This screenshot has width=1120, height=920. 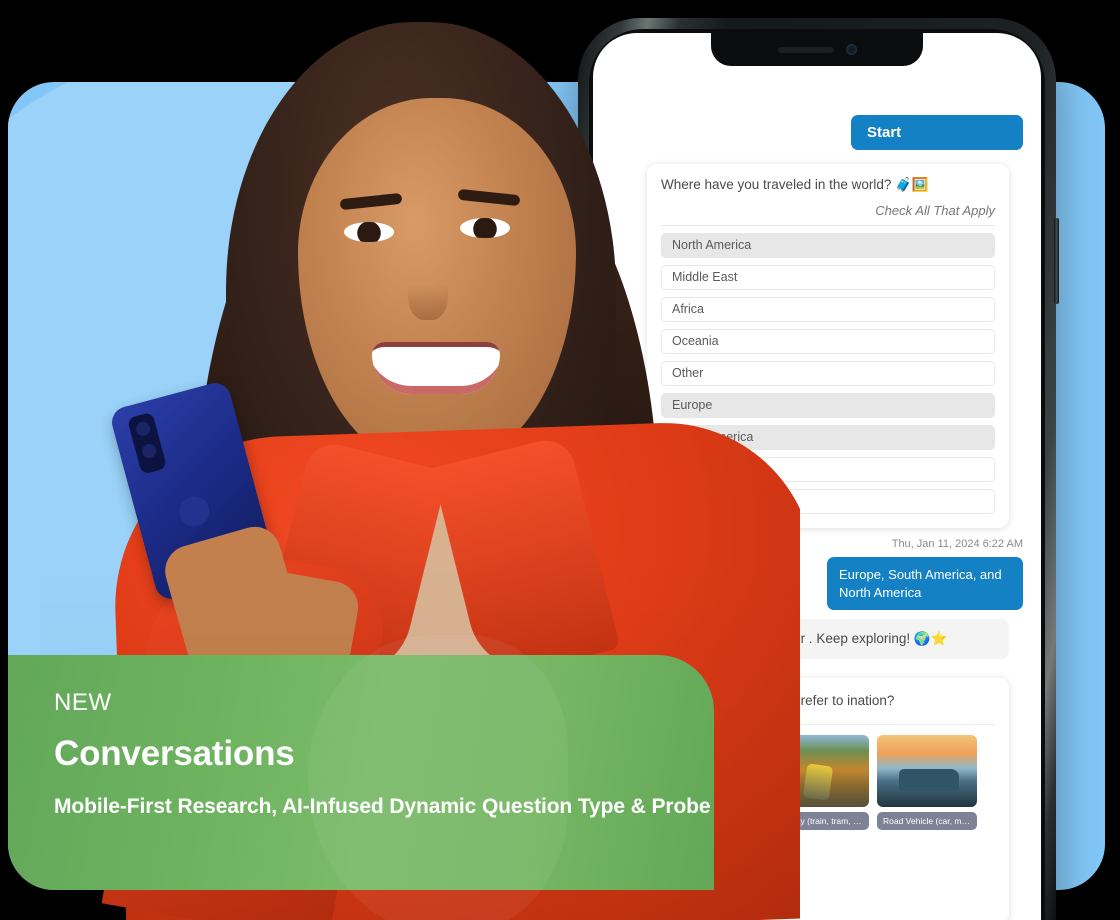 I want to click on start-button-row: Start, so click(x=937, y=132).